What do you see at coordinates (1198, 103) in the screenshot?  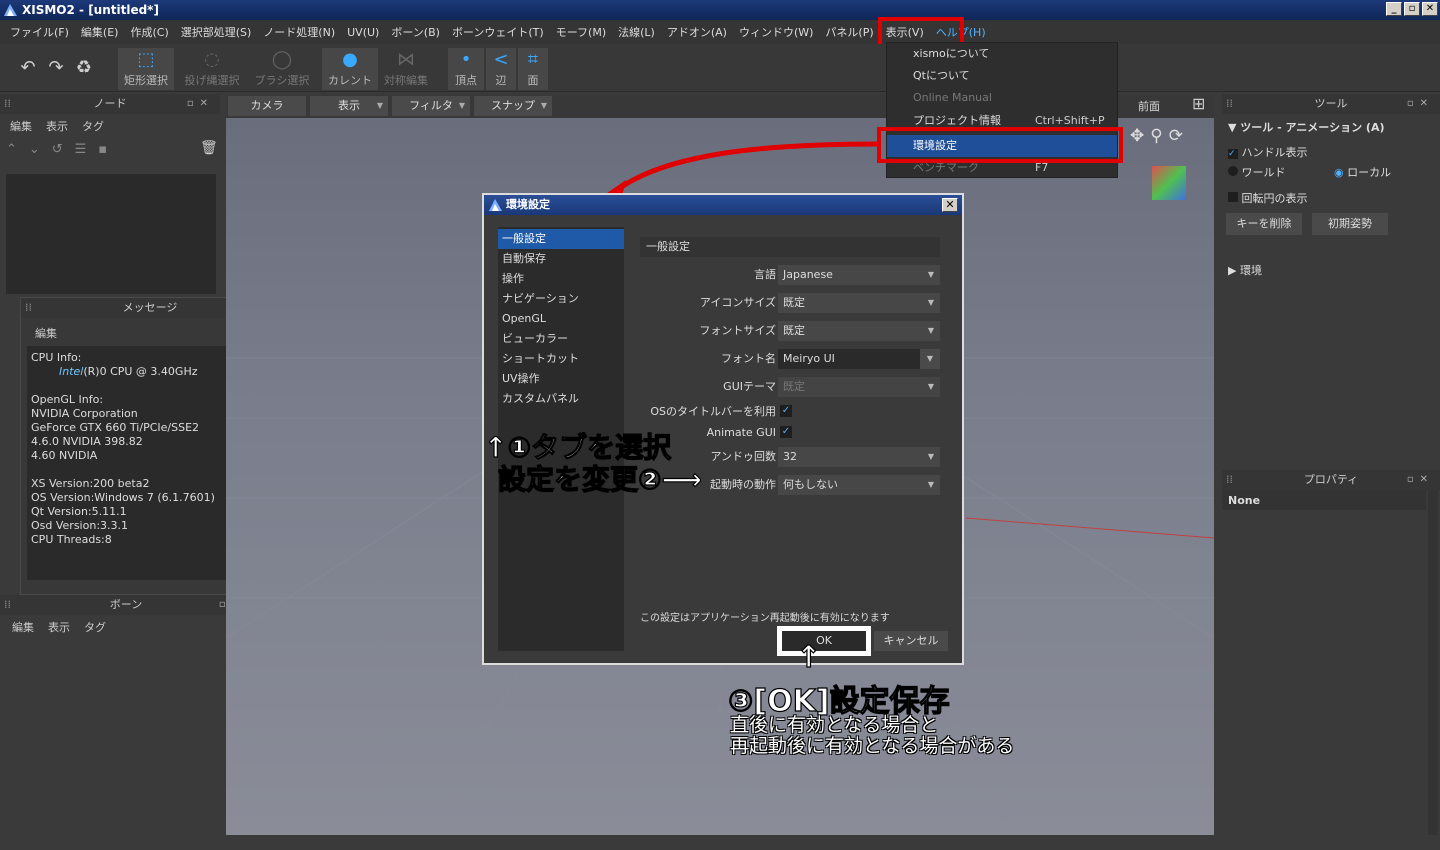 I see `wireframe-cube-icon: ⊞` at bounding box center [1198, 103].